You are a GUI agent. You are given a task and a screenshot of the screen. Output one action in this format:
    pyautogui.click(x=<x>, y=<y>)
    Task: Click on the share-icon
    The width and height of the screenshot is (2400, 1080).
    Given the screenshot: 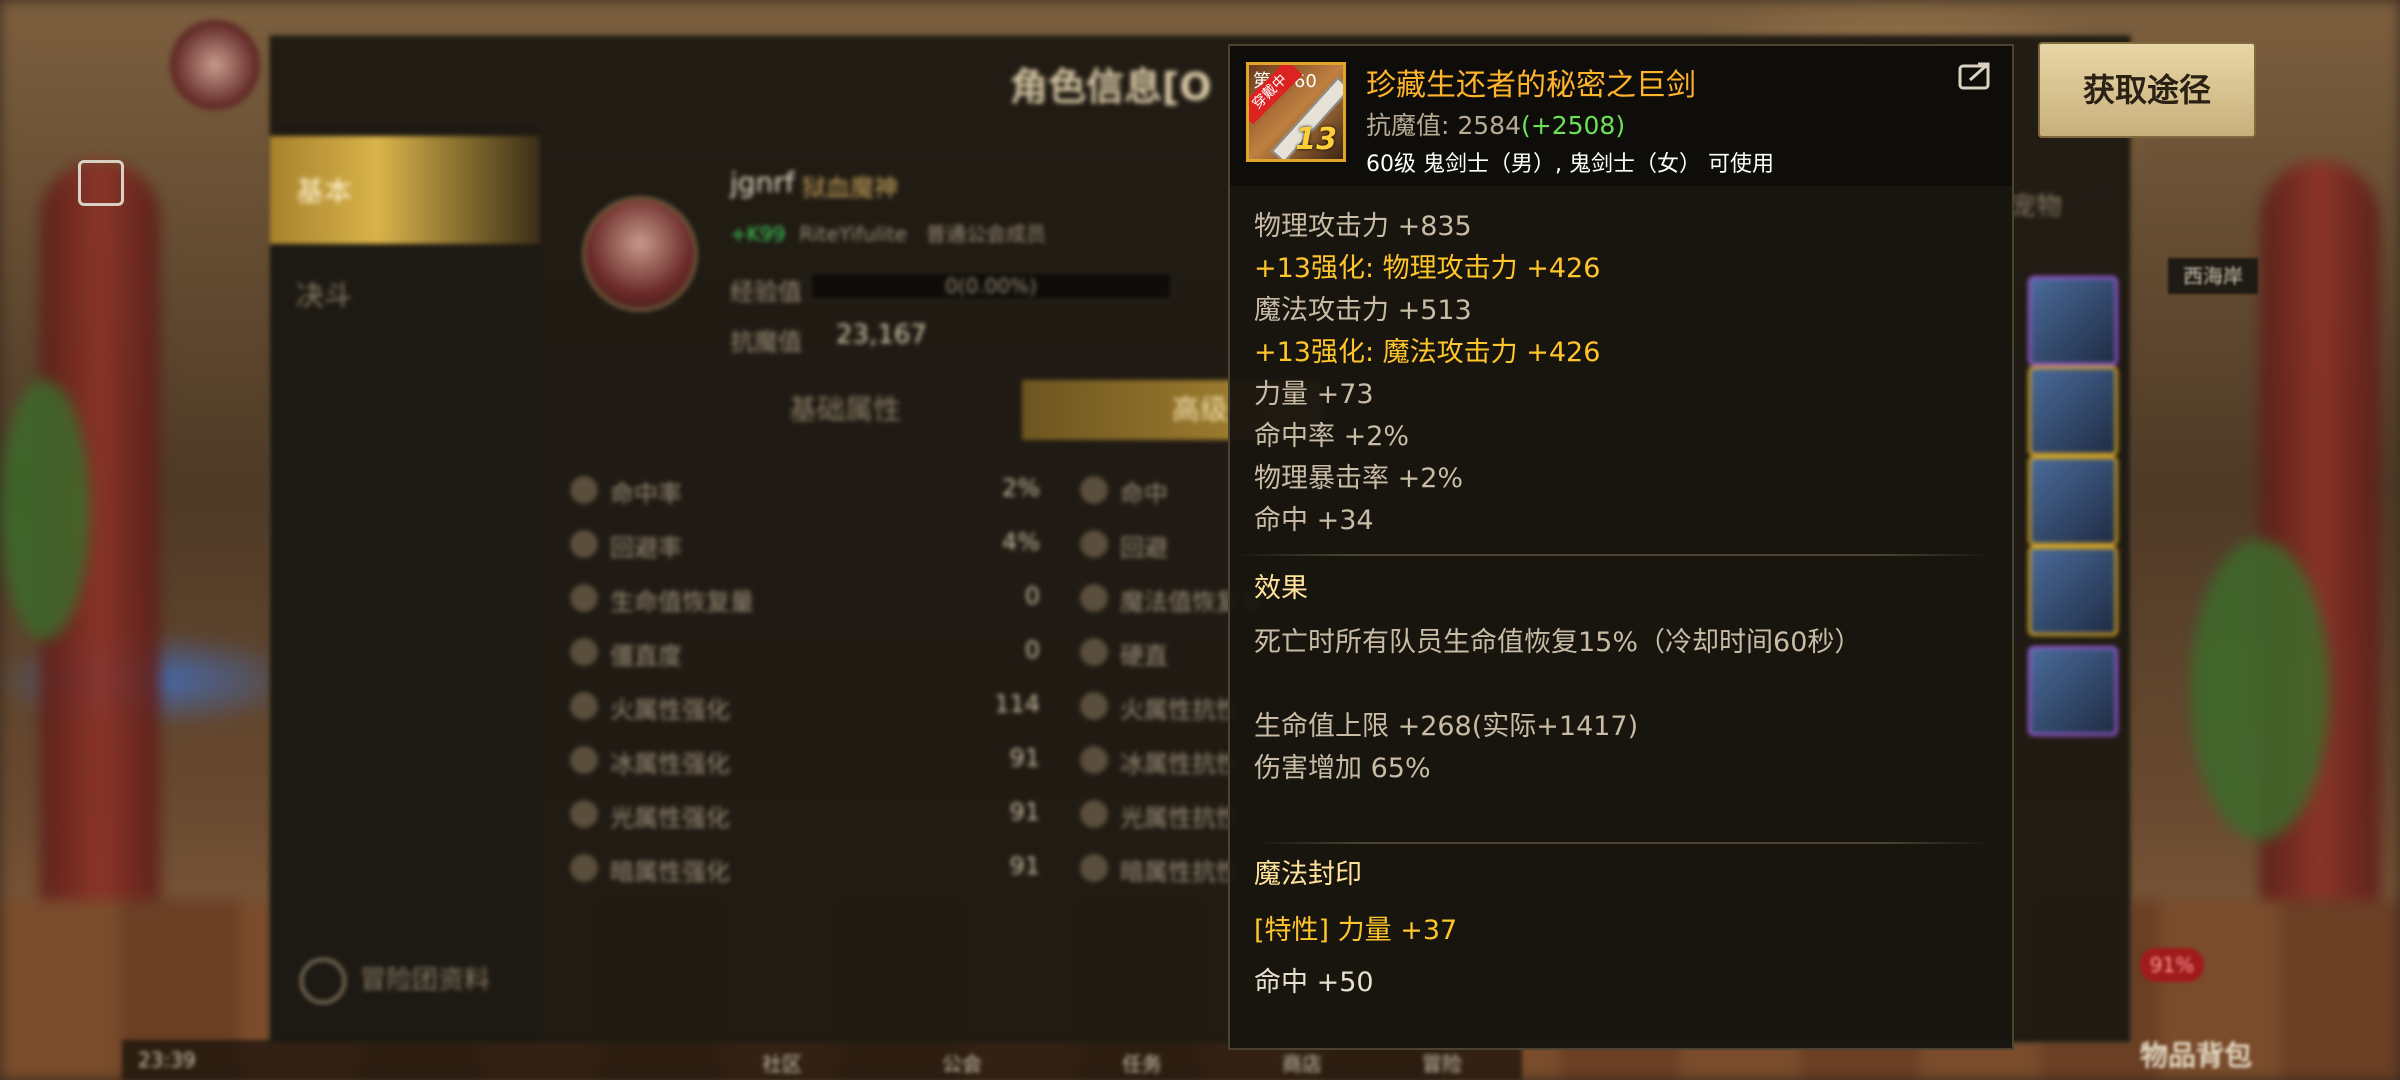 What is the action you would take?
    pyautogui.click(x=1977, y=75)
    